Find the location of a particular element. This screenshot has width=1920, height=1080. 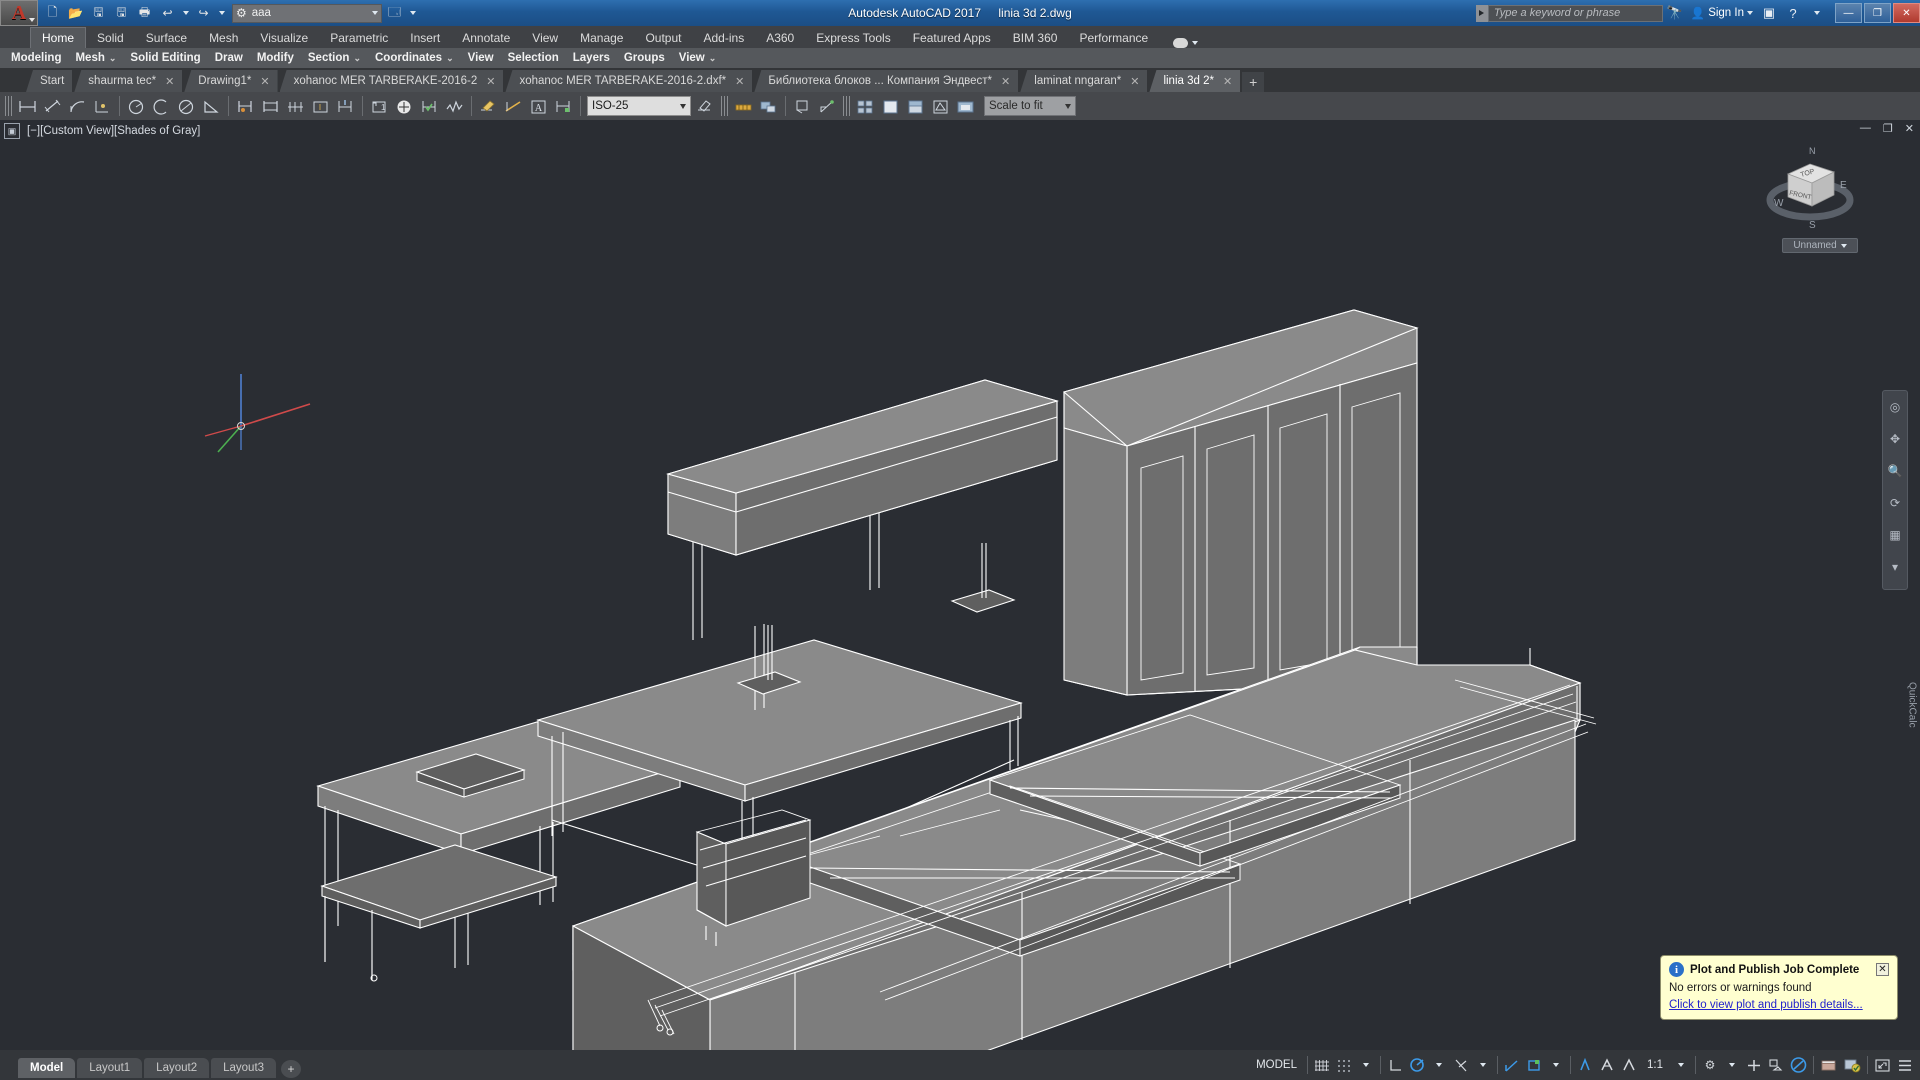

snap-dropdown-icon is located at coordinates (1366, 1065).